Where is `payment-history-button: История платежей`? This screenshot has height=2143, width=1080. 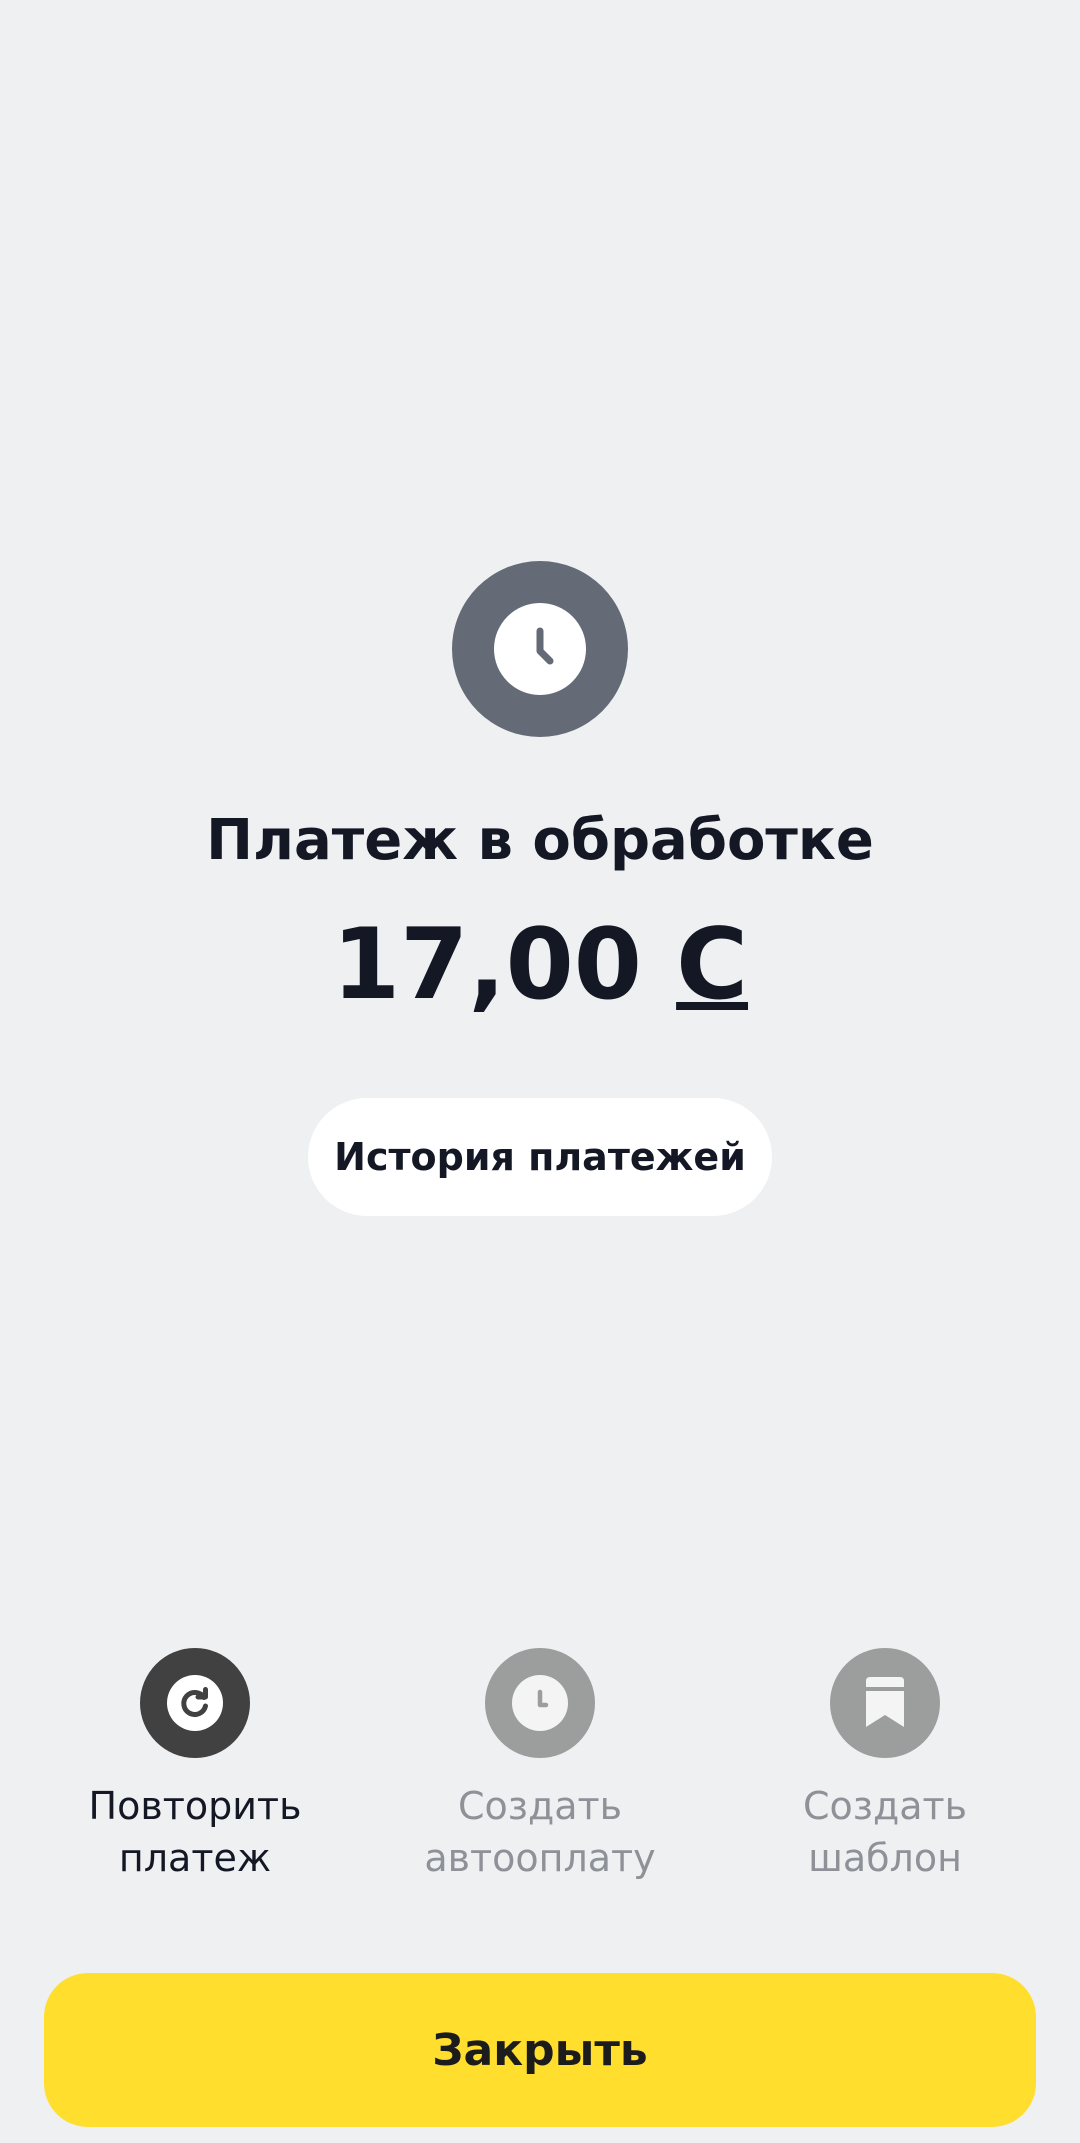
payment-history-button: История платежей is located at coordinates (540, 1157).